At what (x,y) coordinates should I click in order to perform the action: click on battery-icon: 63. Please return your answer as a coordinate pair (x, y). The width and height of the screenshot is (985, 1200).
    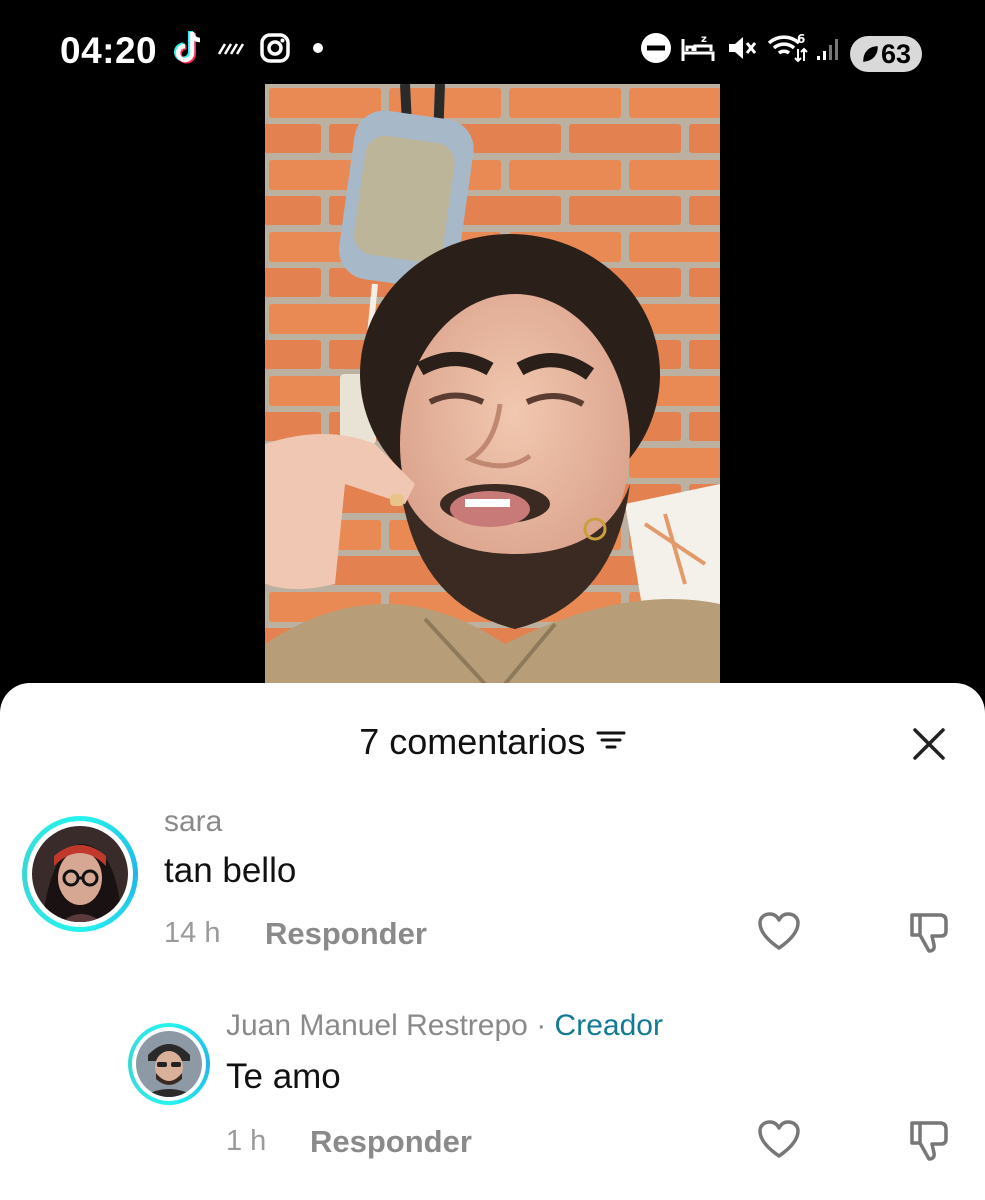
    Looking at the image, I should click on (886, 54).